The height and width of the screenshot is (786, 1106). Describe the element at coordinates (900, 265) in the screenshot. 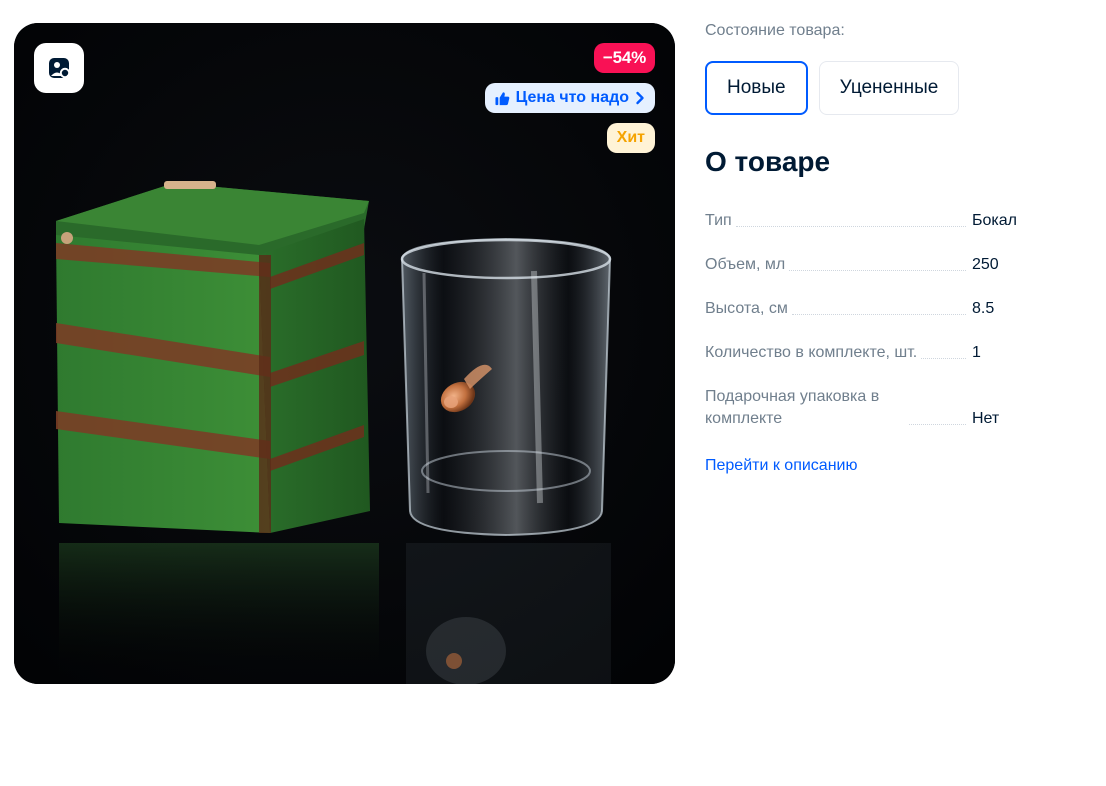

I see `spec-row-volume: Объем, мл 250` at that location.